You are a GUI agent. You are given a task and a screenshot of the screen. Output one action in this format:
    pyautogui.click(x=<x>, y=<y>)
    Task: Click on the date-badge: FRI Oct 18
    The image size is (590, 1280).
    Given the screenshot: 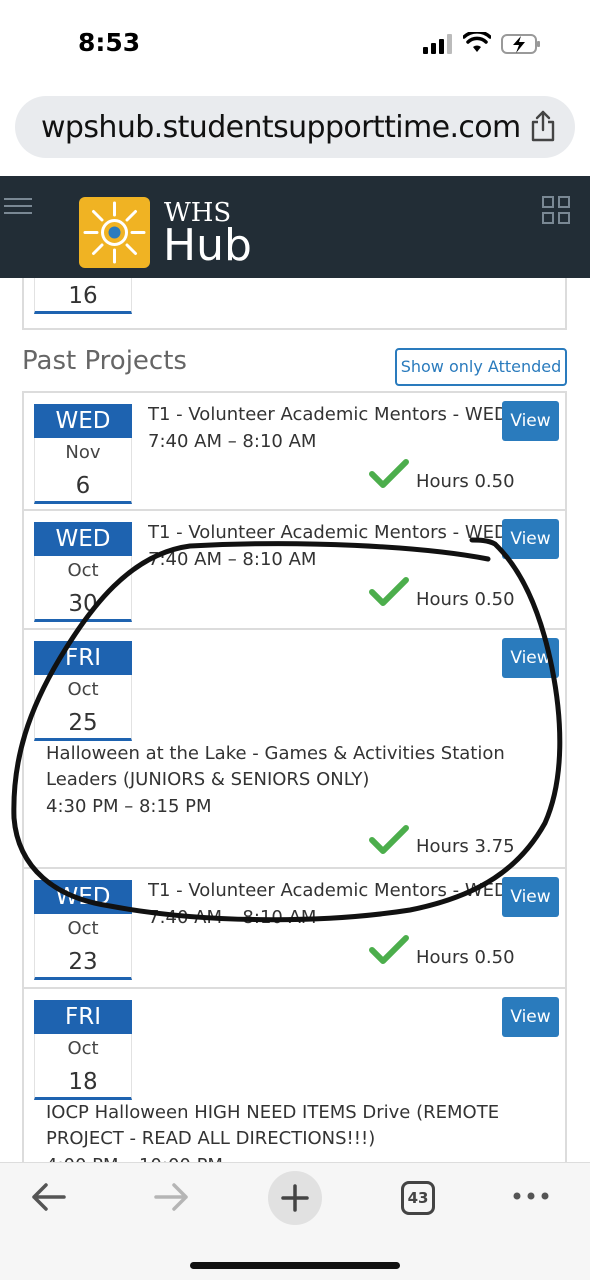 What is the action you would take?
    pyautogui.click(x=83, y=1050)
    